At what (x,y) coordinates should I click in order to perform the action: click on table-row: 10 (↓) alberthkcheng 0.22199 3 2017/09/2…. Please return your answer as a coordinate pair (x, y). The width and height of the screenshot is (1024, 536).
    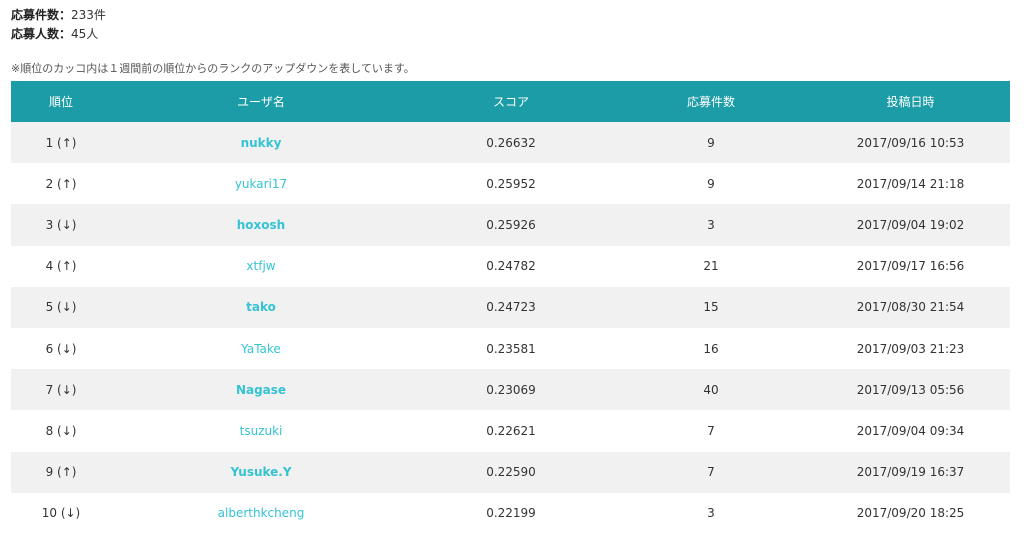
    Looking at the image, I should click on (510, 513).